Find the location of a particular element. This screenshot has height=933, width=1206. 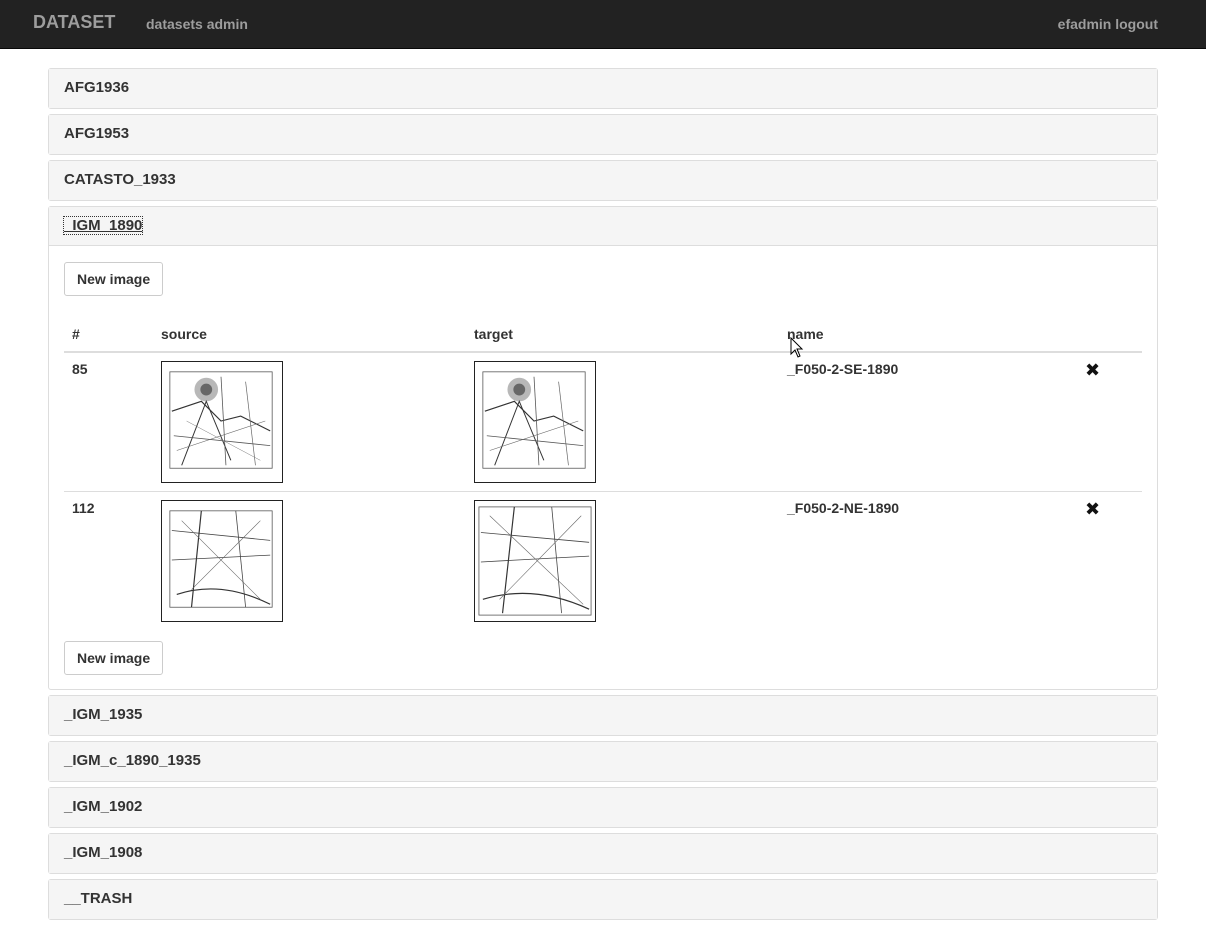

dataset-panel-heading: AFG1936 is located at coordinates (603, 88).